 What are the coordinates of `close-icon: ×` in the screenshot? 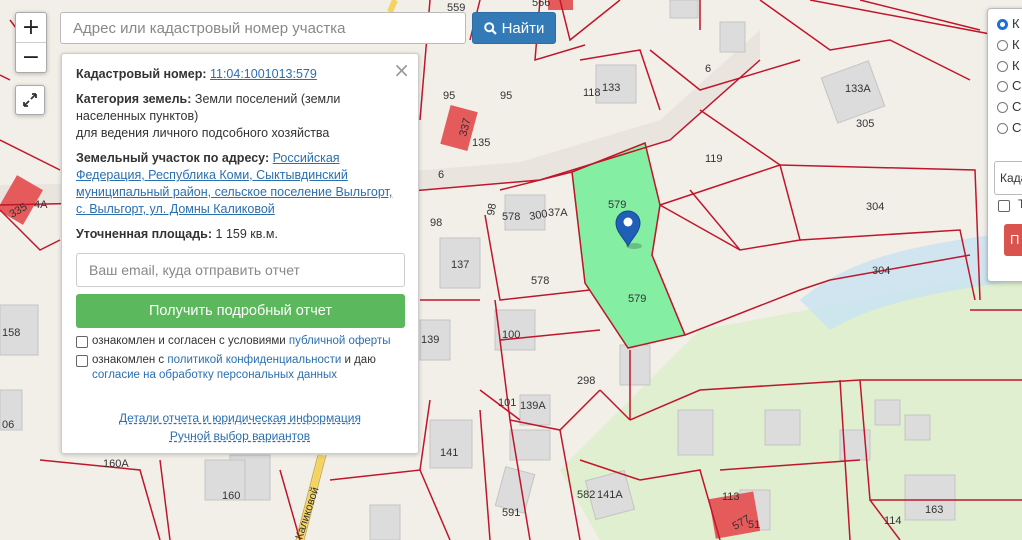 It's located at (401, 70).